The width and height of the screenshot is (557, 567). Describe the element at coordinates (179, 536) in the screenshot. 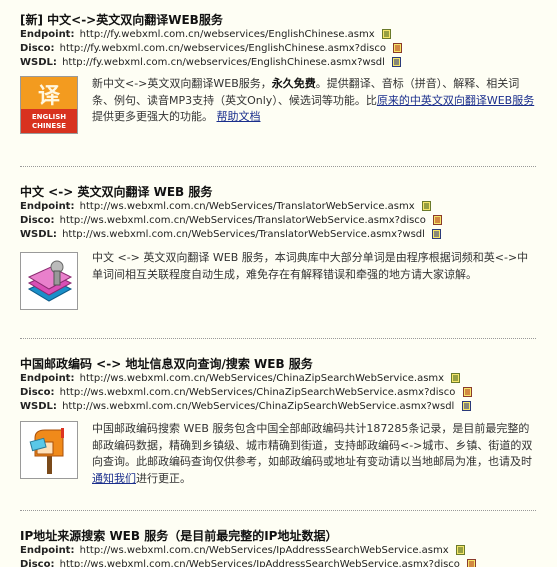

I see `service-title: IP地址来源搜索 WEB 服务（是目前最完整的IP地址数据）` at that location.